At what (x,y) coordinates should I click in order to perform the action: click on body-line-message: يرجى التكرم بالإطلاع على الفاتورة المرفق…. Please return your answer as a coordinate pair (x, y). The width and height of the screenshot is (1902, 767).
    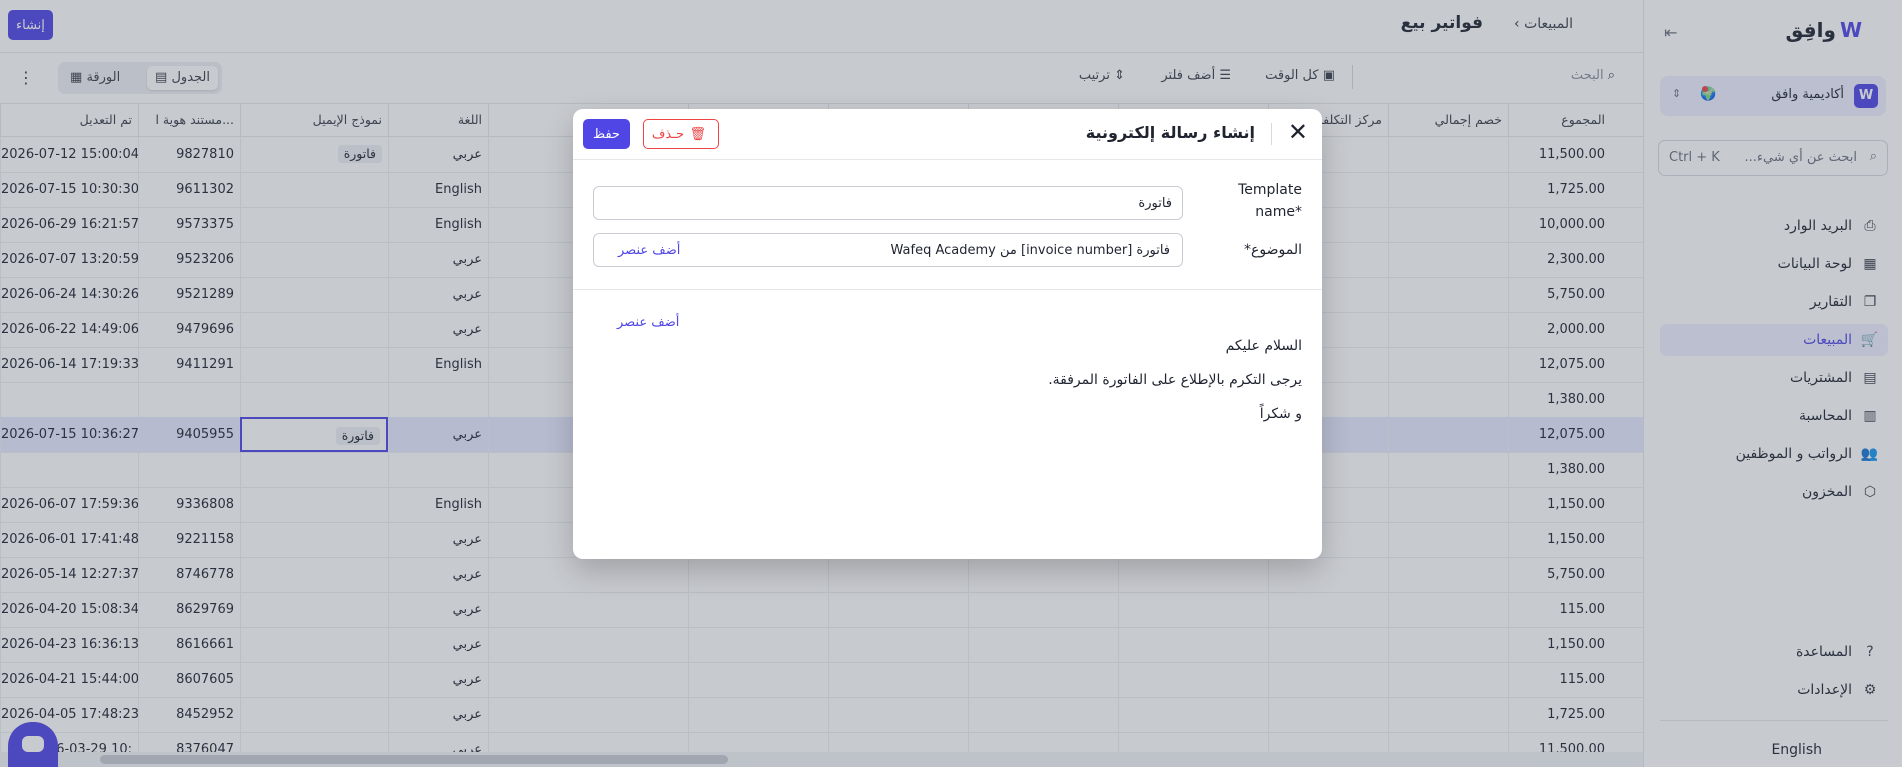
    Looking at the image, I should click on (1175, 380).